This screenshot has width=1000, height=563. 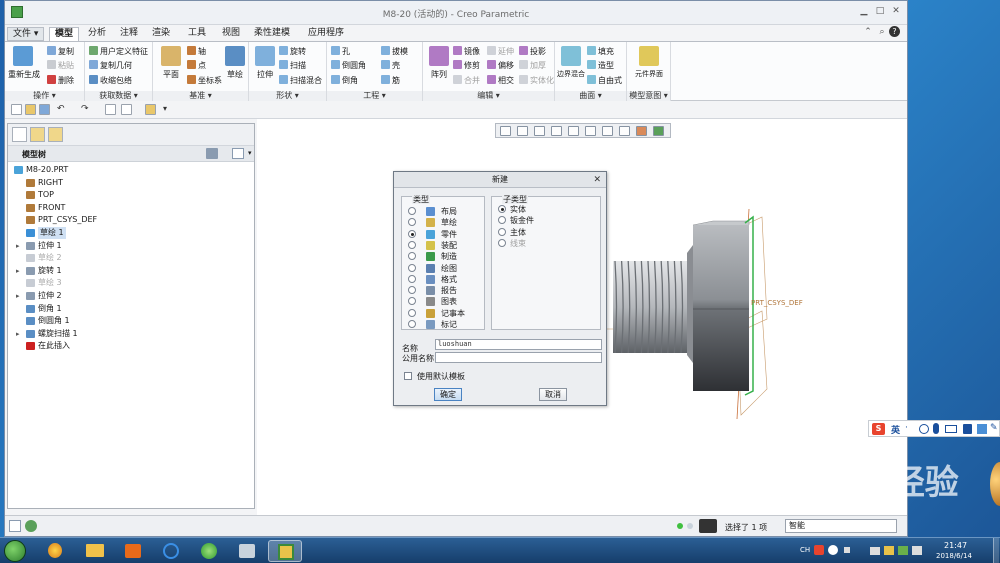 I want to click on tab-view: 视图, so click(x=231, y=34).